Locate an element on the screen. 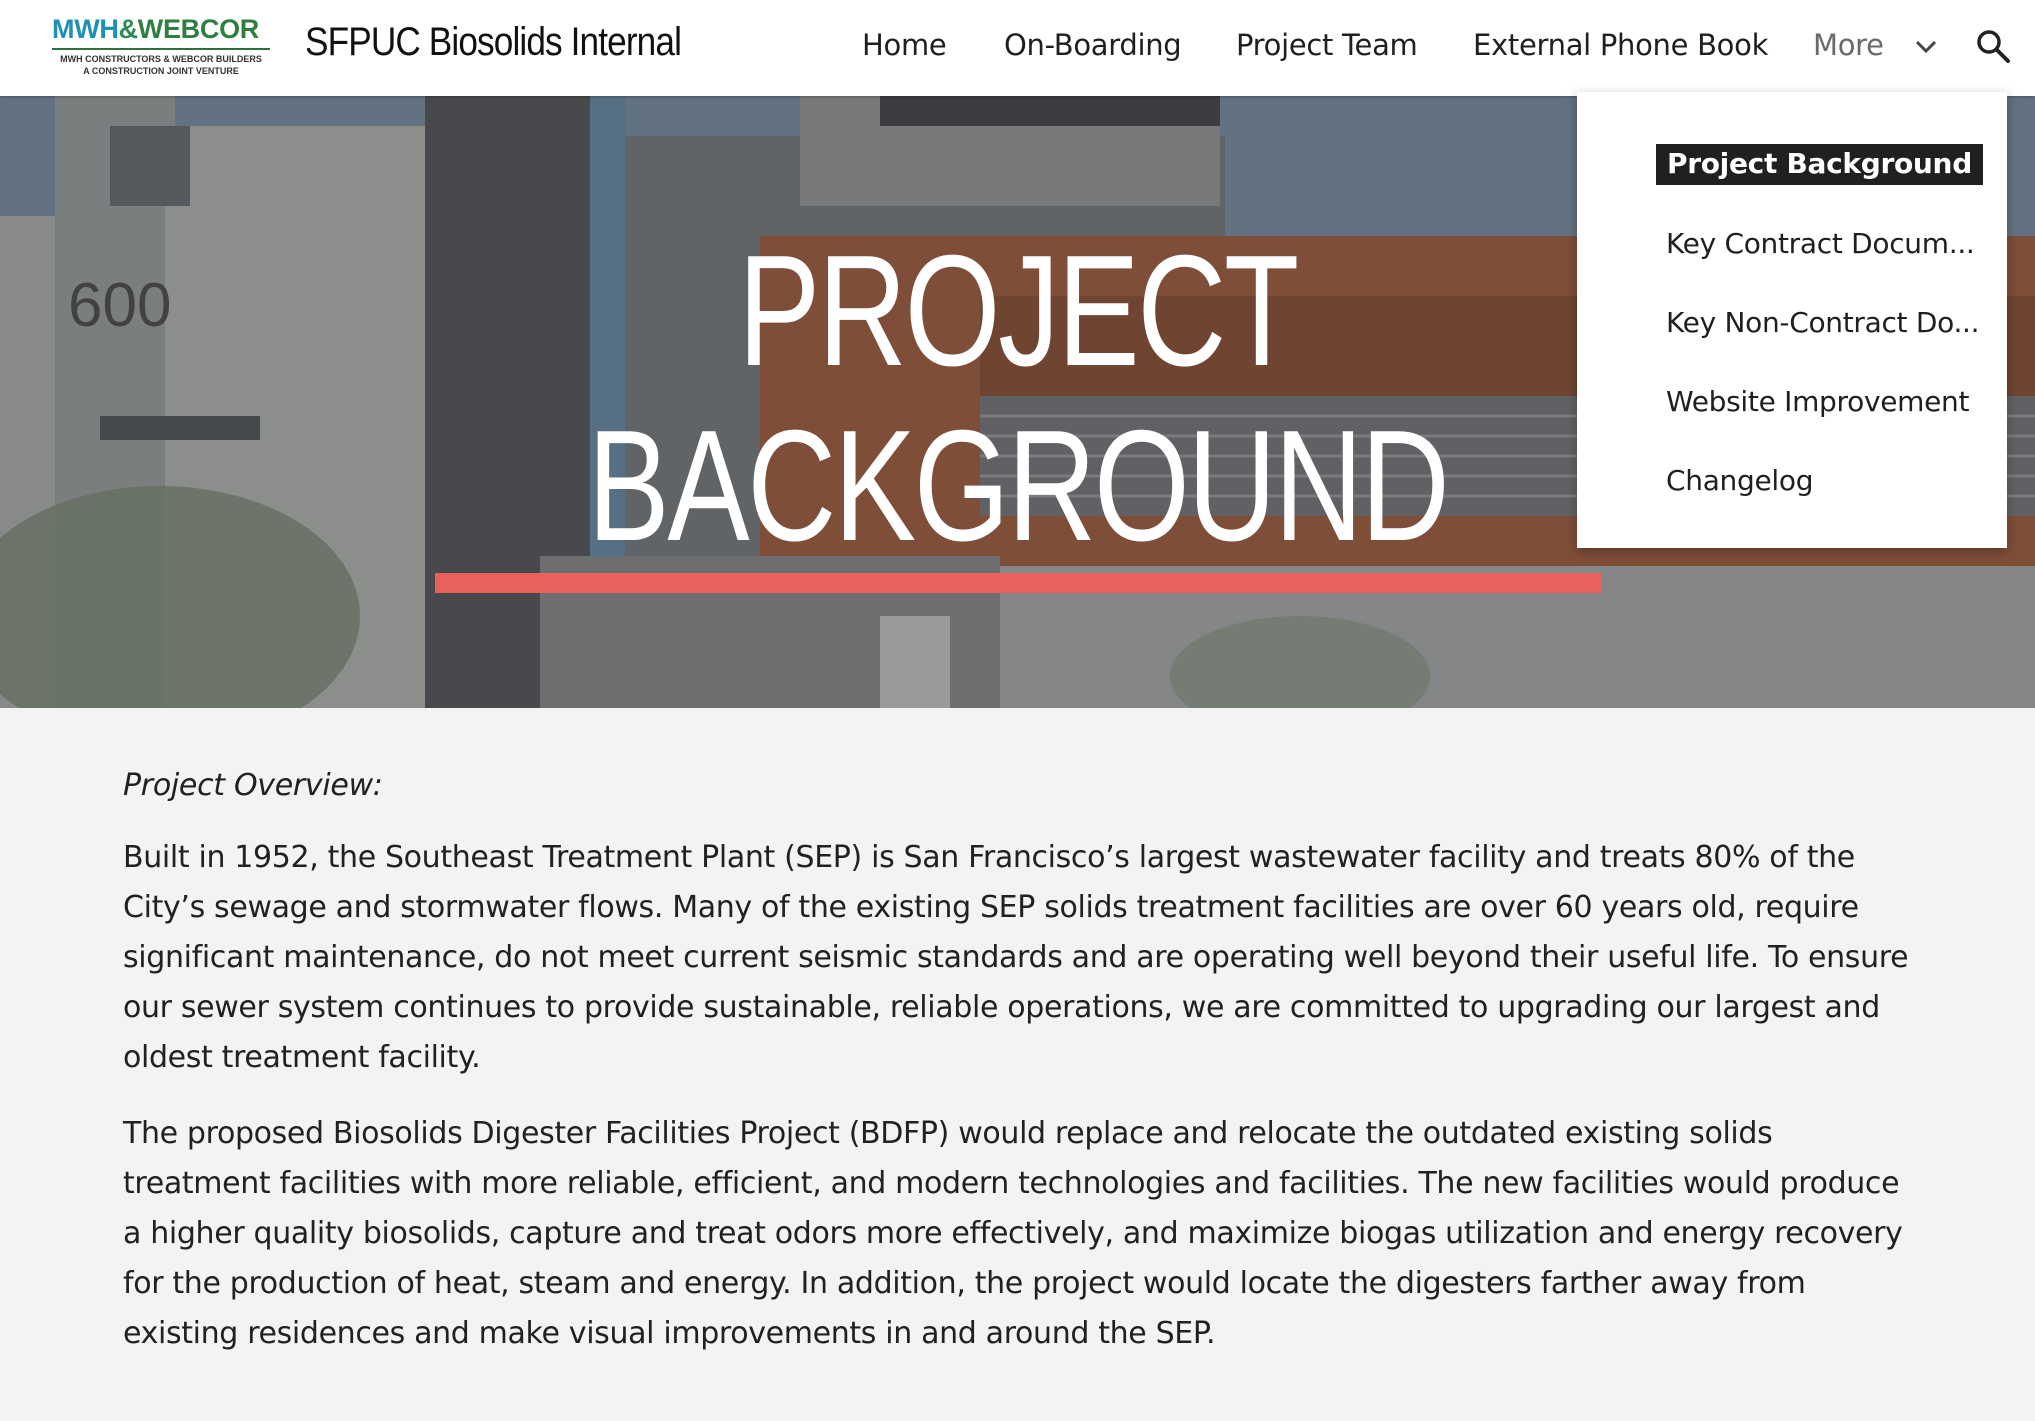 The height and width of the screenshot is (1421, 2035). nav-more: More is located at coordinates (1848, 45).